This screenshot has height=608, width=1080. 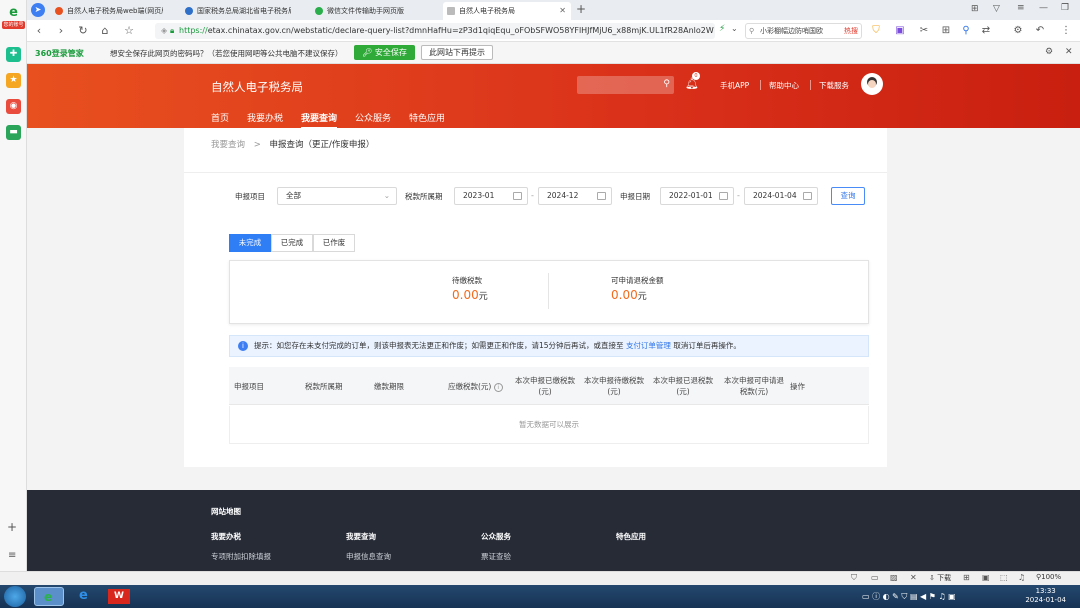 I want to click on account-block: e 您的账号, so click(x=13, y=18).